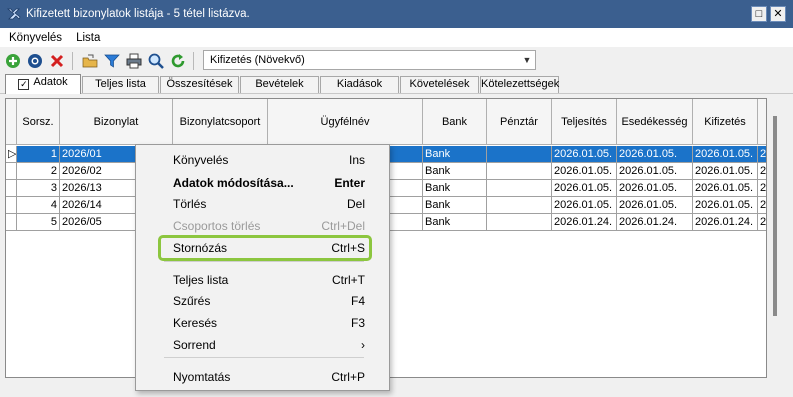 The width and height of the screenshot is (793, 397). Describe the element at coordinates (202, 377) in the screenshot. I see `menu-item-label: Nyomtatás` at that location.